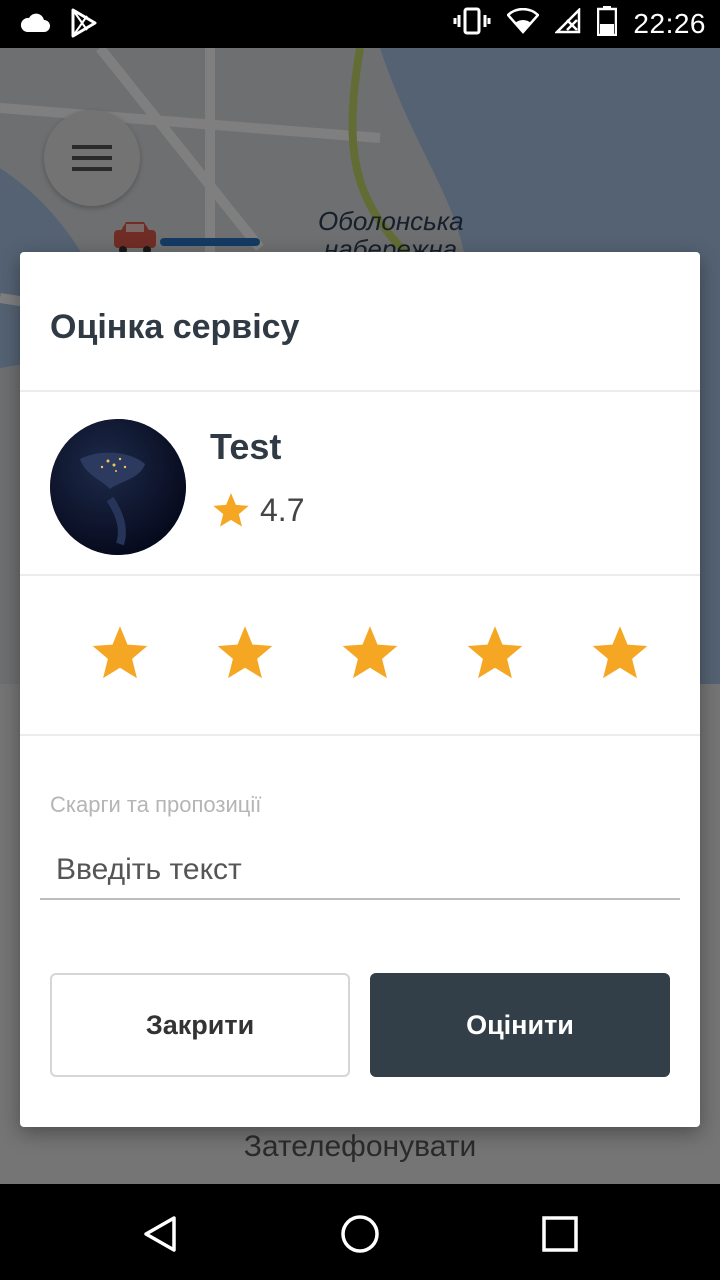  I want to click on complaints-input, so click(360, 874).